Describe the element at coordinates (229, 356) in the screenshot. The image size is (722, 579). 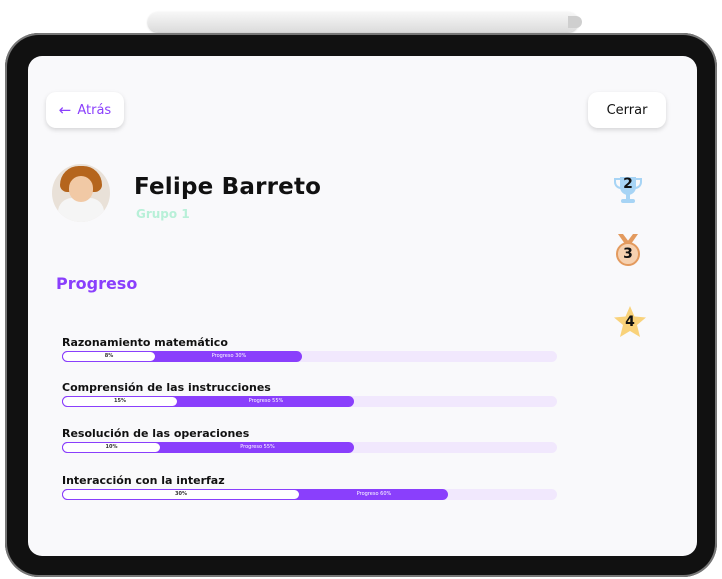
I see `progress-fill-label: Progreso 30%` at that location.